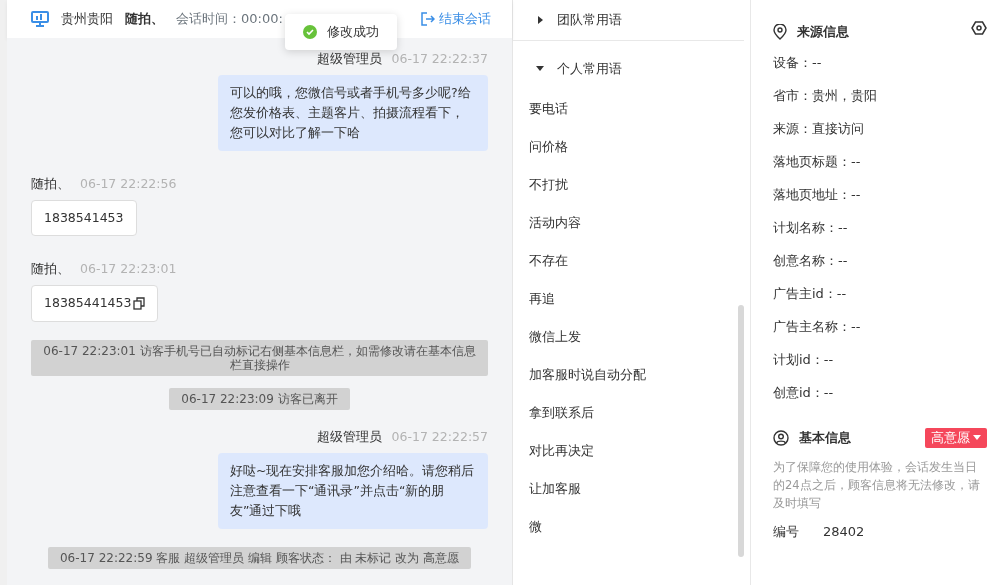 This screenshot has width=1003, height=585. What do you see at coordinates (880, 228) in the screenshot?
I see `info-field: 计划名称：--` at bounding box center [880, 228].